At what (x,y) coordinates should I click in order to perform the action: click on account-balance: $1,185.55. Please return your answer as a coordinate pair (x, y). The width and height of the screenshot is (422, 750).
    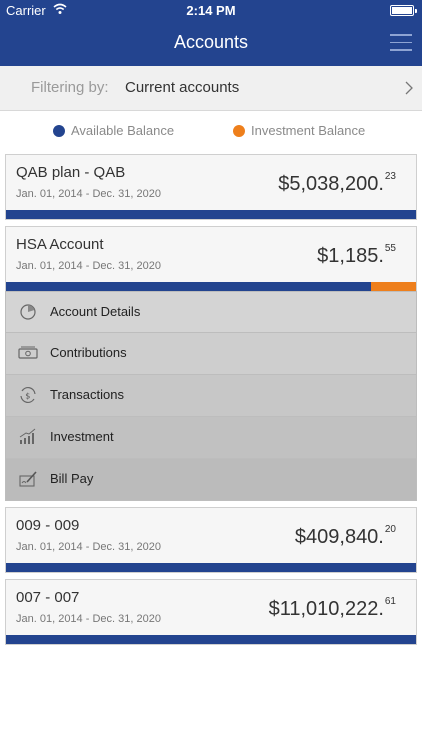
    Looking at the image, I should click on (356, 255).